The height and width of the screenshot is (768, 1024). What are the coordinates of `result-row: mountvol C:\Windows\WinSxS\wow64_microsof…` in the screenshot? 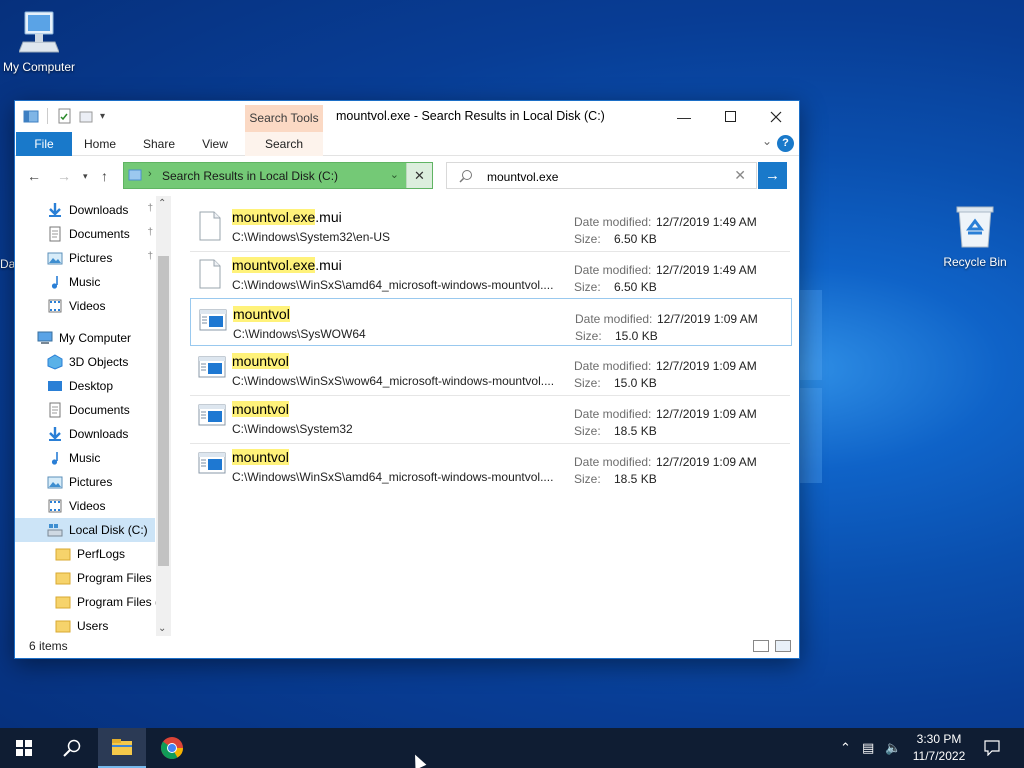 It's located at (491, 370).